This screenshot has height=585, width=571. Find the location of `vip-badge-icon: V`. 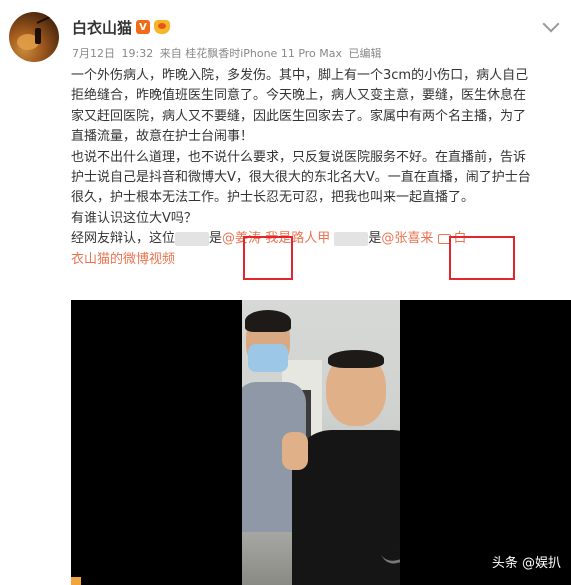

vip-badge-icon: V is located at coordinates (143, 27).